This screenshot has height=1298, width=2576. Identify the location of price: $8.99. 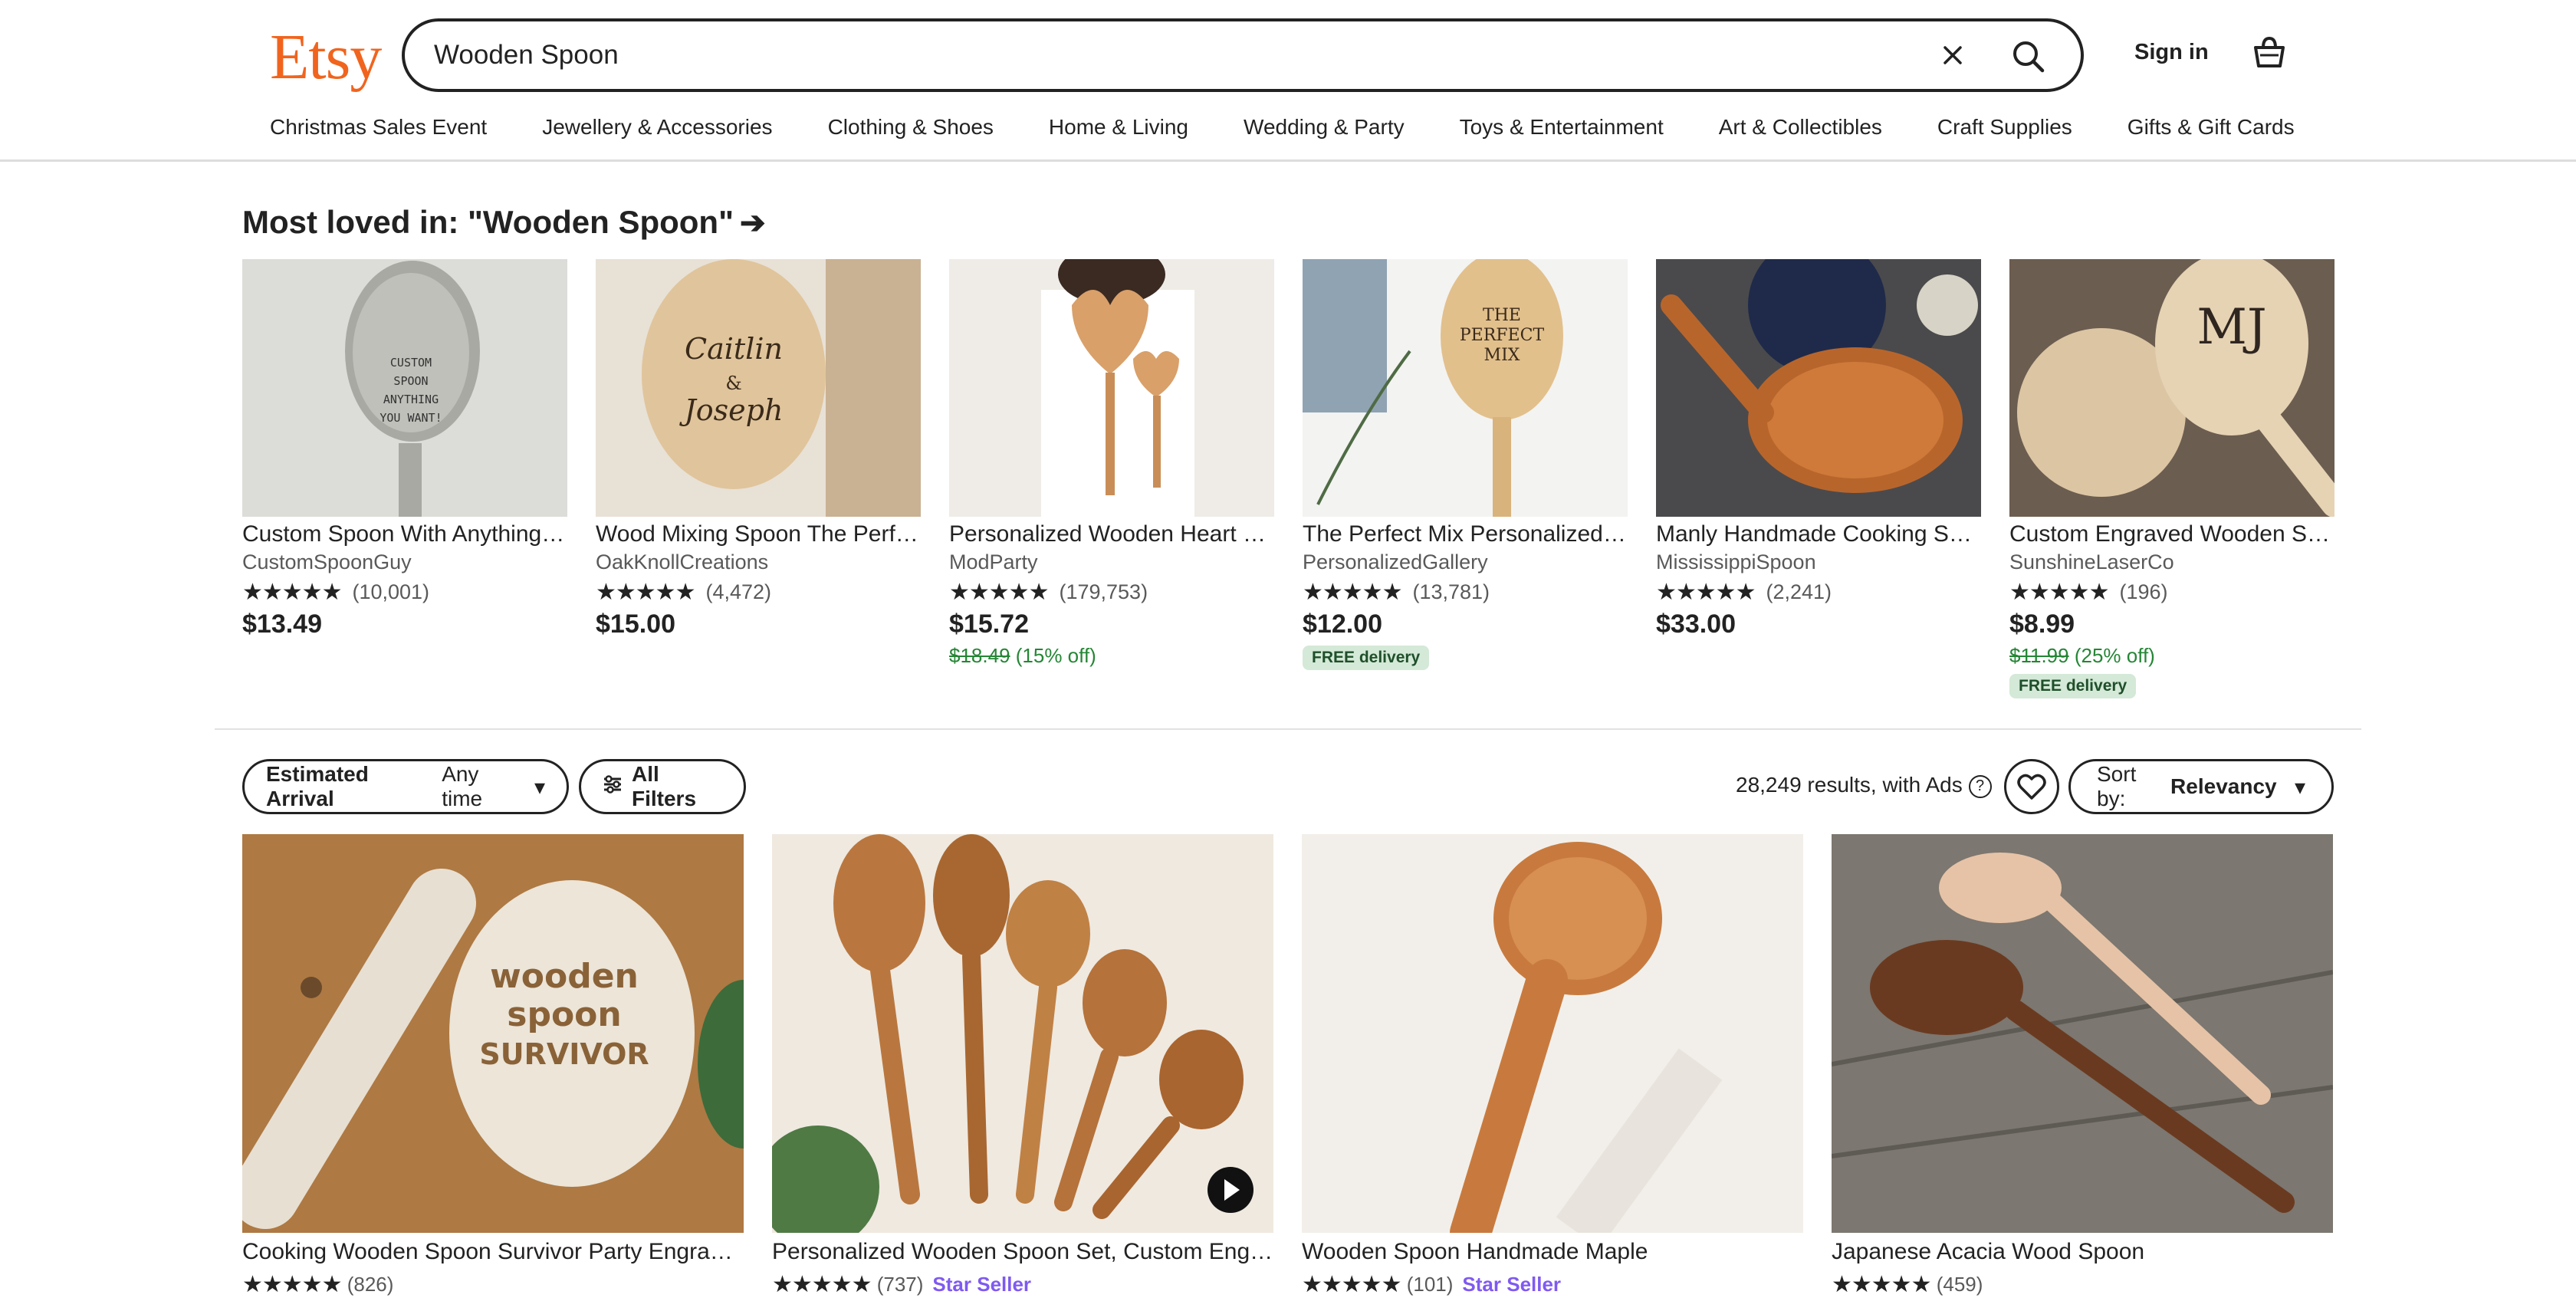
(2042, 624).